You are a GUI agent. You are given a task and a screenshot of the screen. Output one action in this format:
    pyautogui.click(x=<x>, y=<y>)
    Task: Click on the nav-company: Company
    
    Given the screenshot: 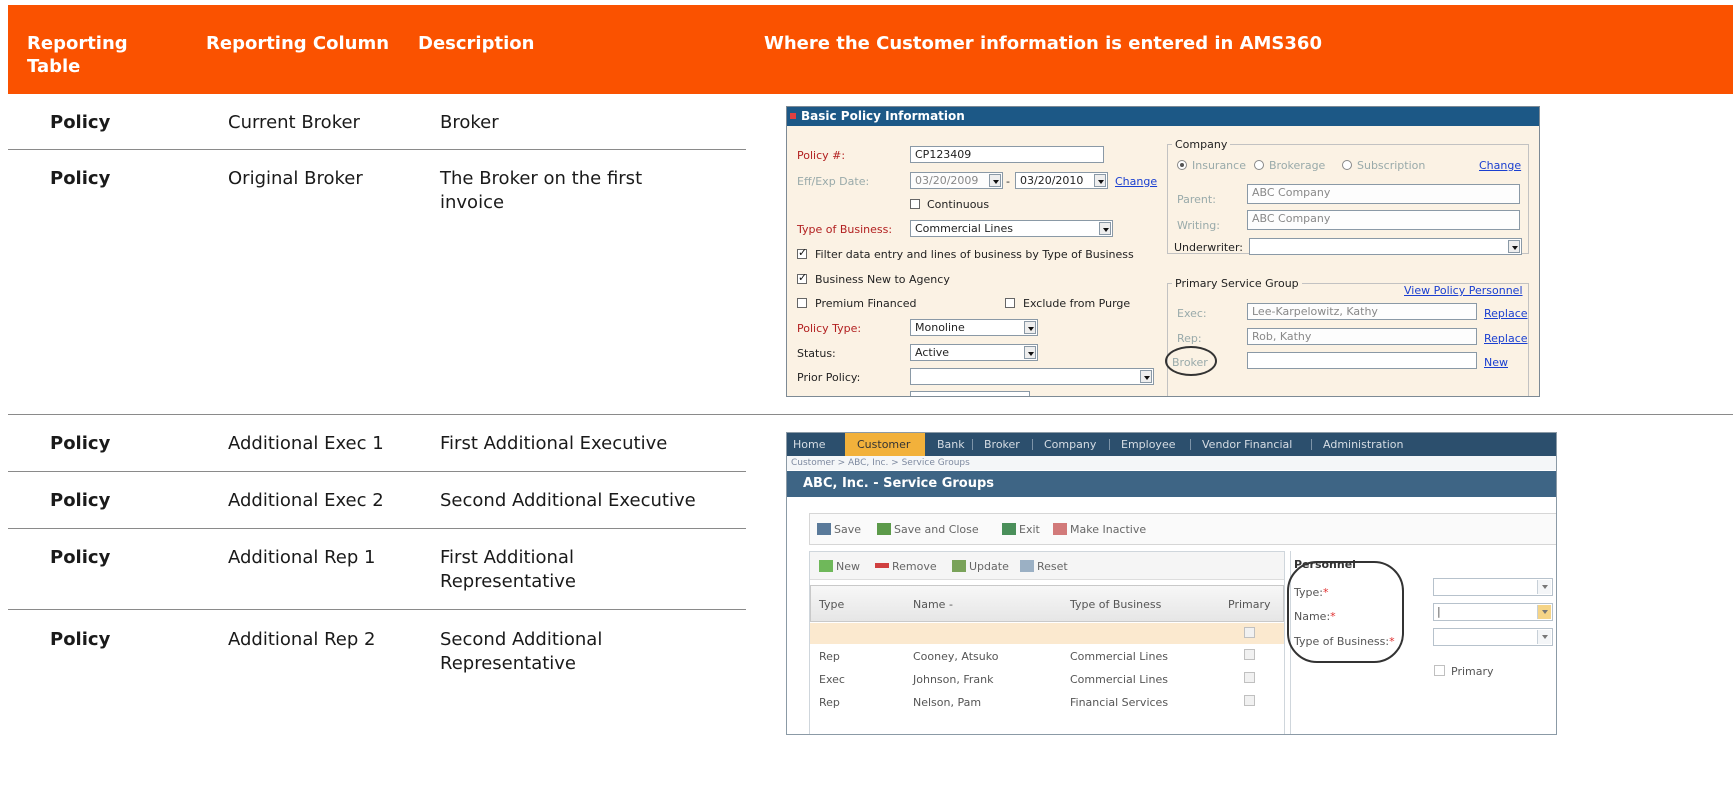 What is the action you would take?
    pyautogui.click(x=1070, y=444)
    